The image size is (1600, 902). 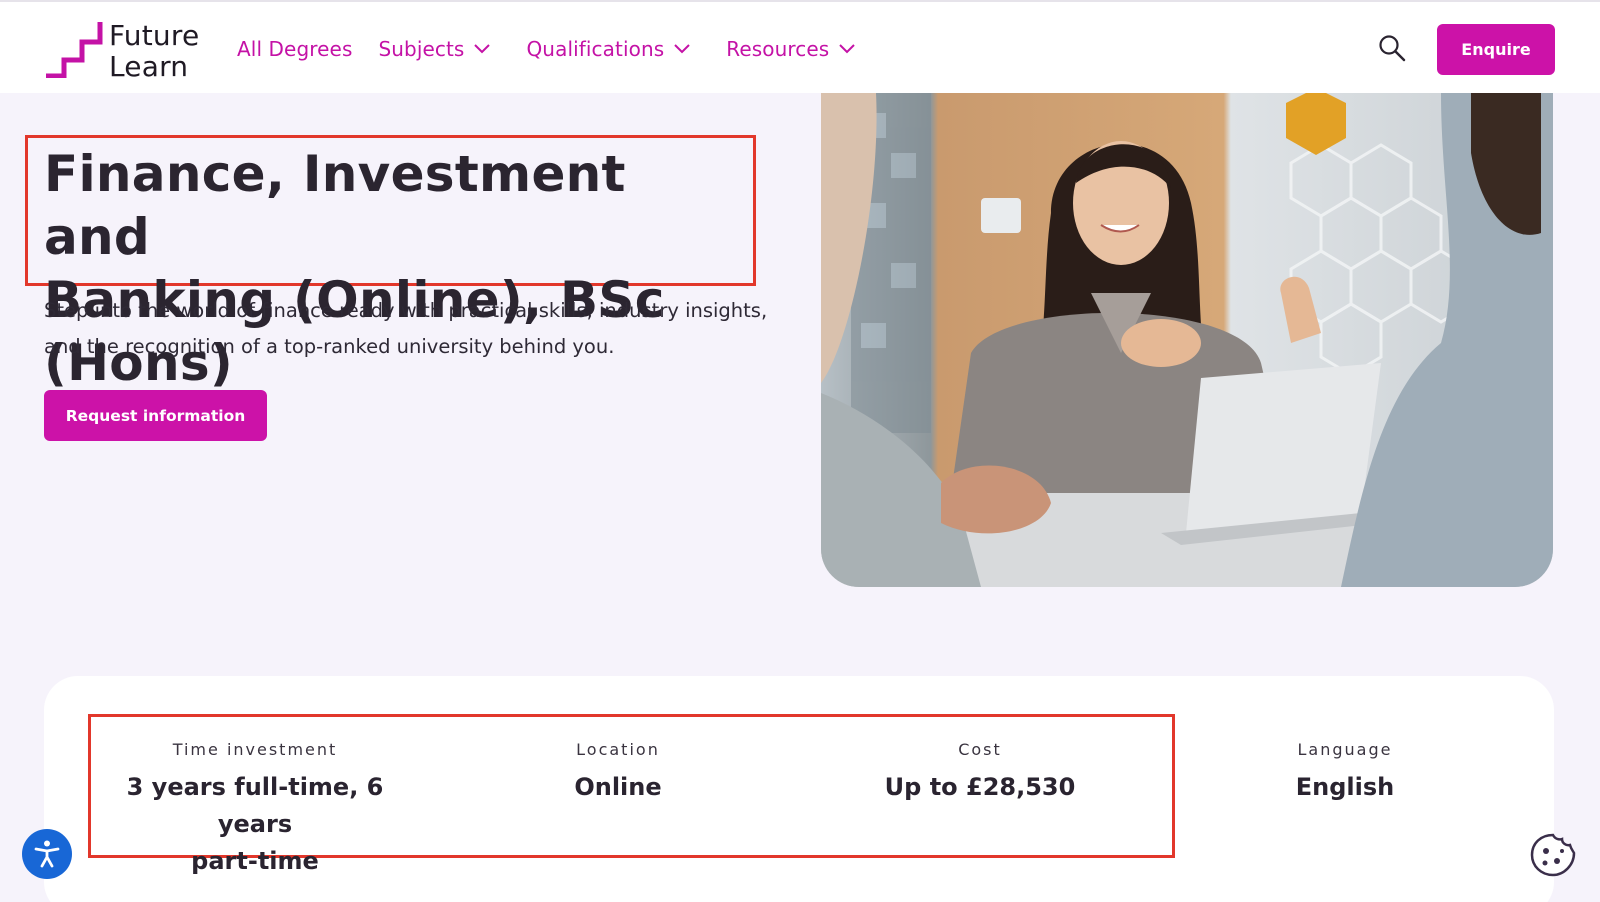 I want to click on info-location: Location Online, so click(x=618, y=773).